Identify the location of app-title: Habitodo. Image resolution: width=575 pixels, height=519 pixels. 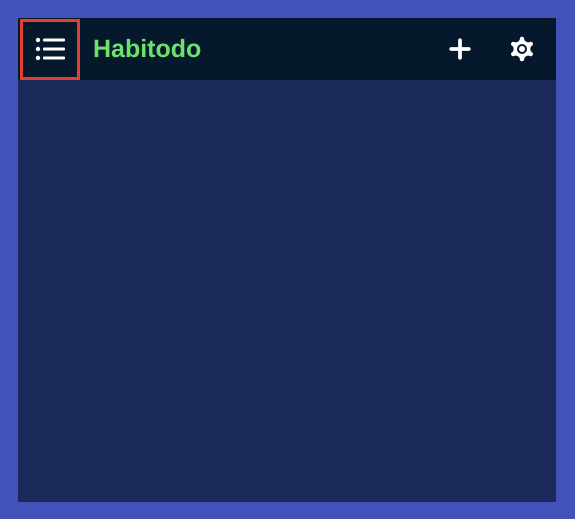
(147, 49).